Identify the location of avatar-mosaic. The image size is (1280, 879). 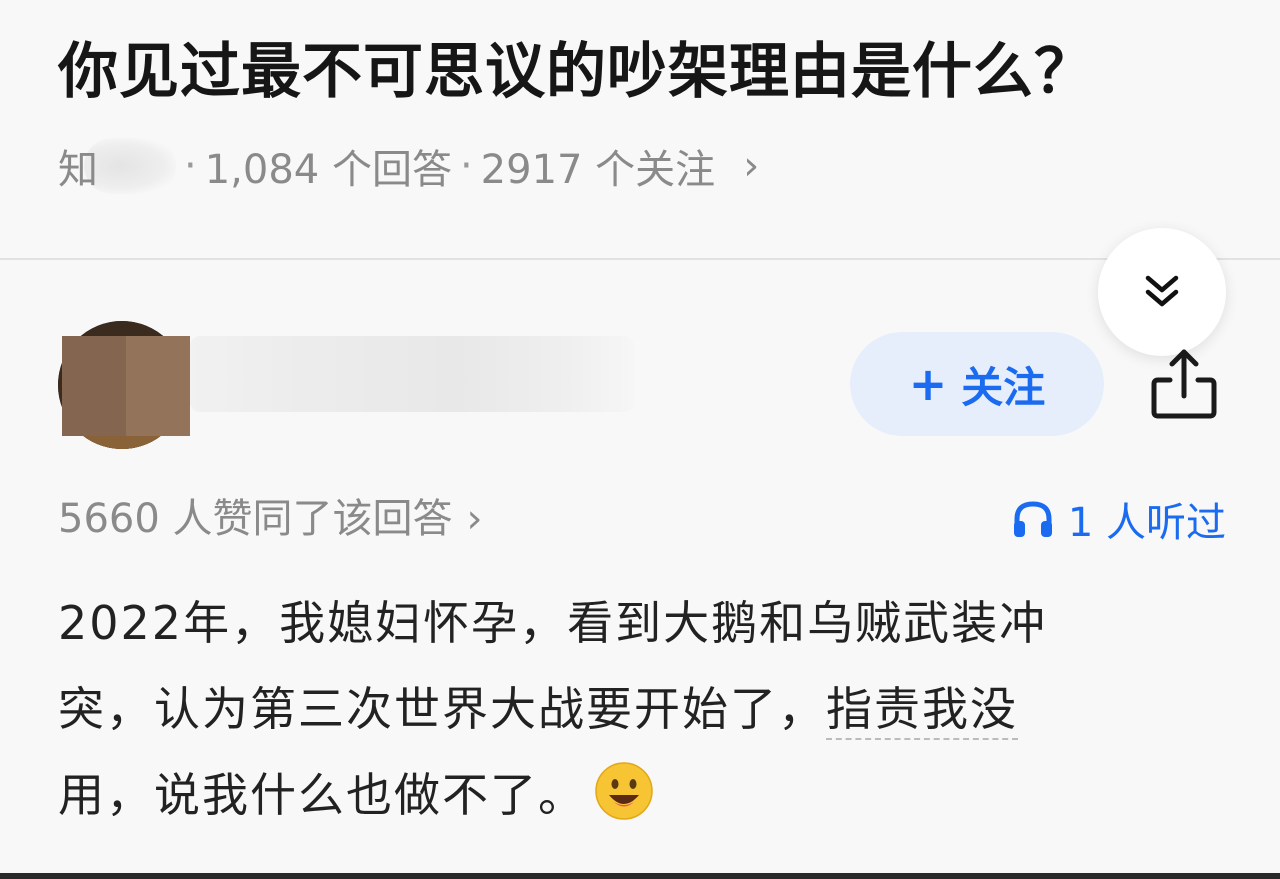
(126, 386).